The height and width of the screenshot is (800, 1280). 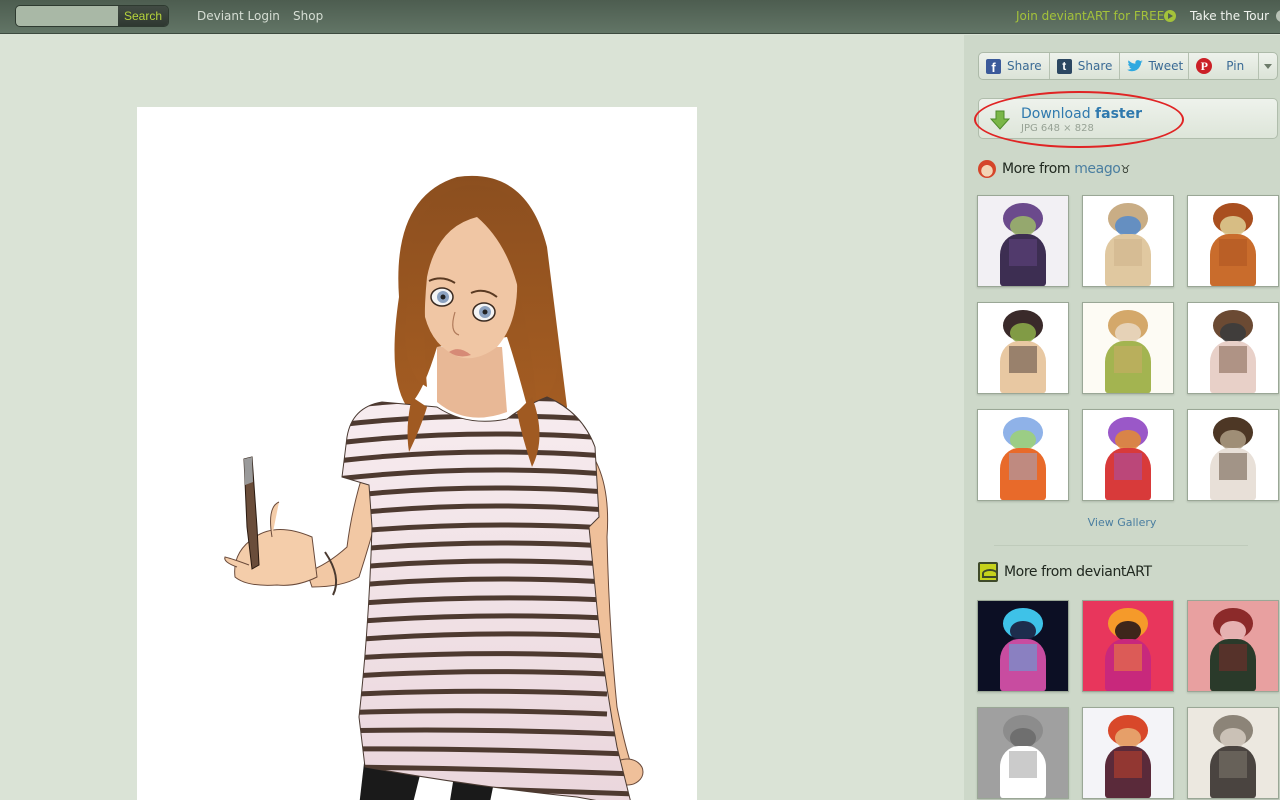 What do you see at coordinates (1128, 699) in the screenshot?
I see `site-gallery-thumbnails` at bounding box center [1128, 699].